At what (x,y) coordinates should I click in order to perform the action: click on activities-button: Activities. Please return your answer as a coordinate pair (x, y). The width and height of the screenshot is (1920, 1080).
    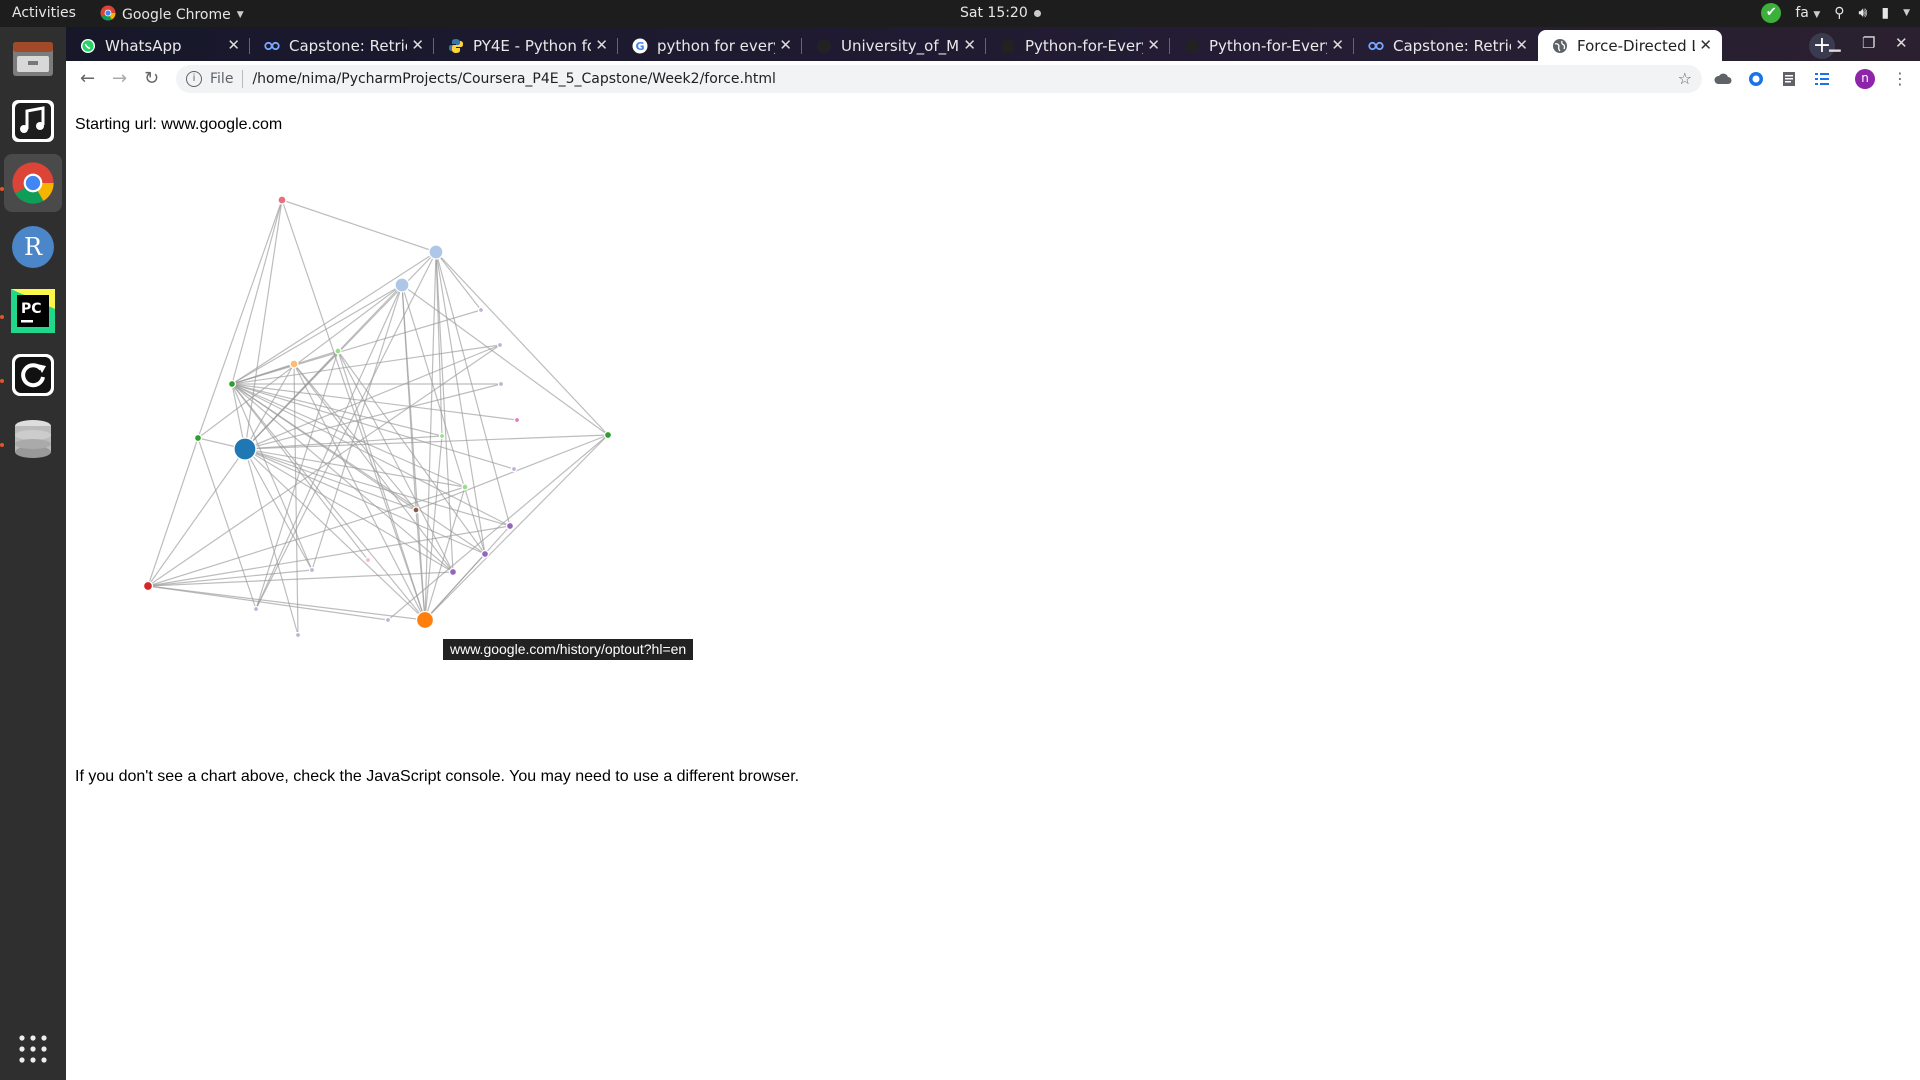
    Looking at the image, I should click on (44, 13).